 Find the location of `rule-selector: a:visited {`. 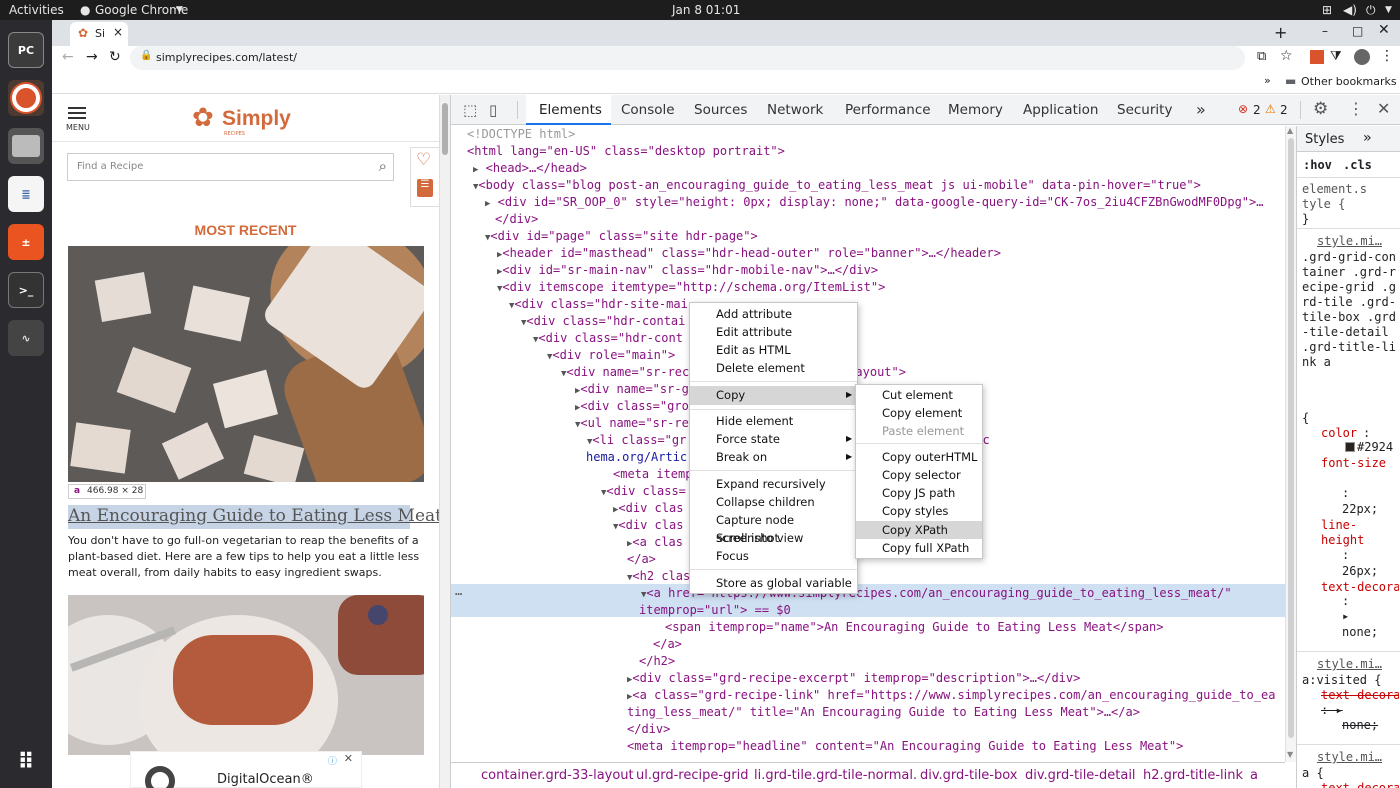

rule-selector: a:visited { is located at coordinates (1341, 680).